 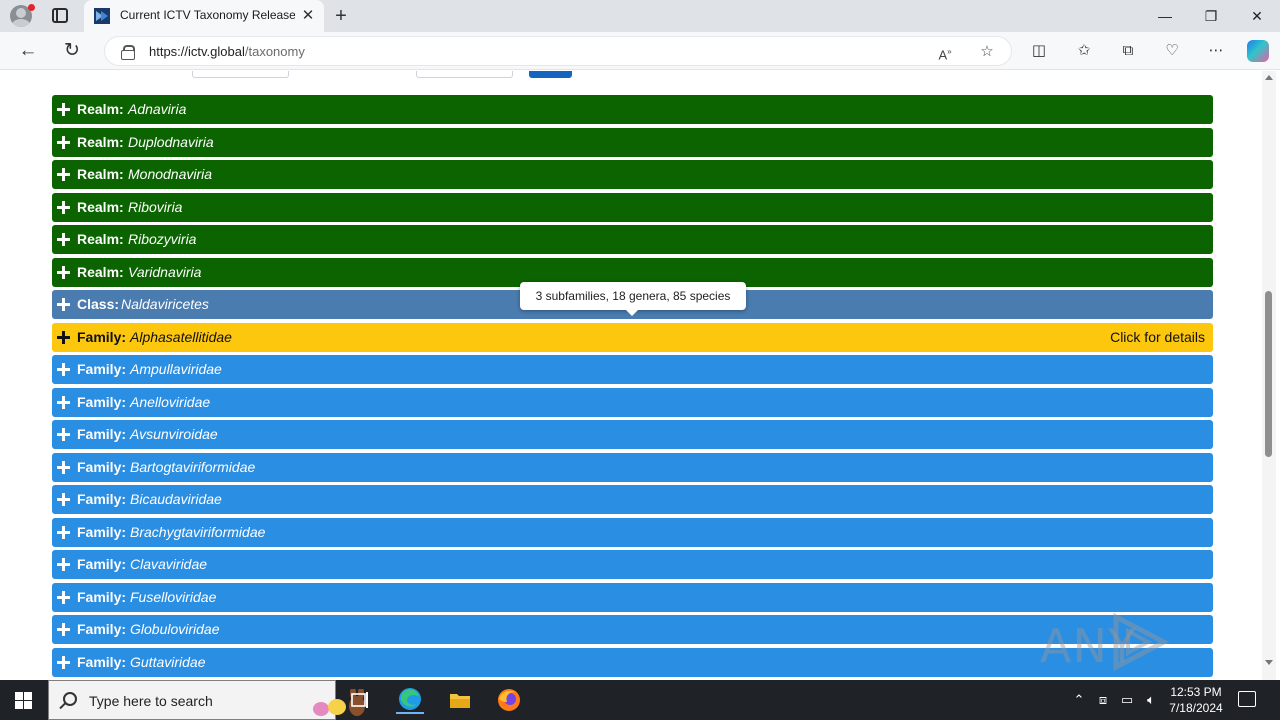 What do you see at coordinates (1257, 16) in the screenshot?
I see `window-close-button: ✕` at bounding box center [1257, 16].